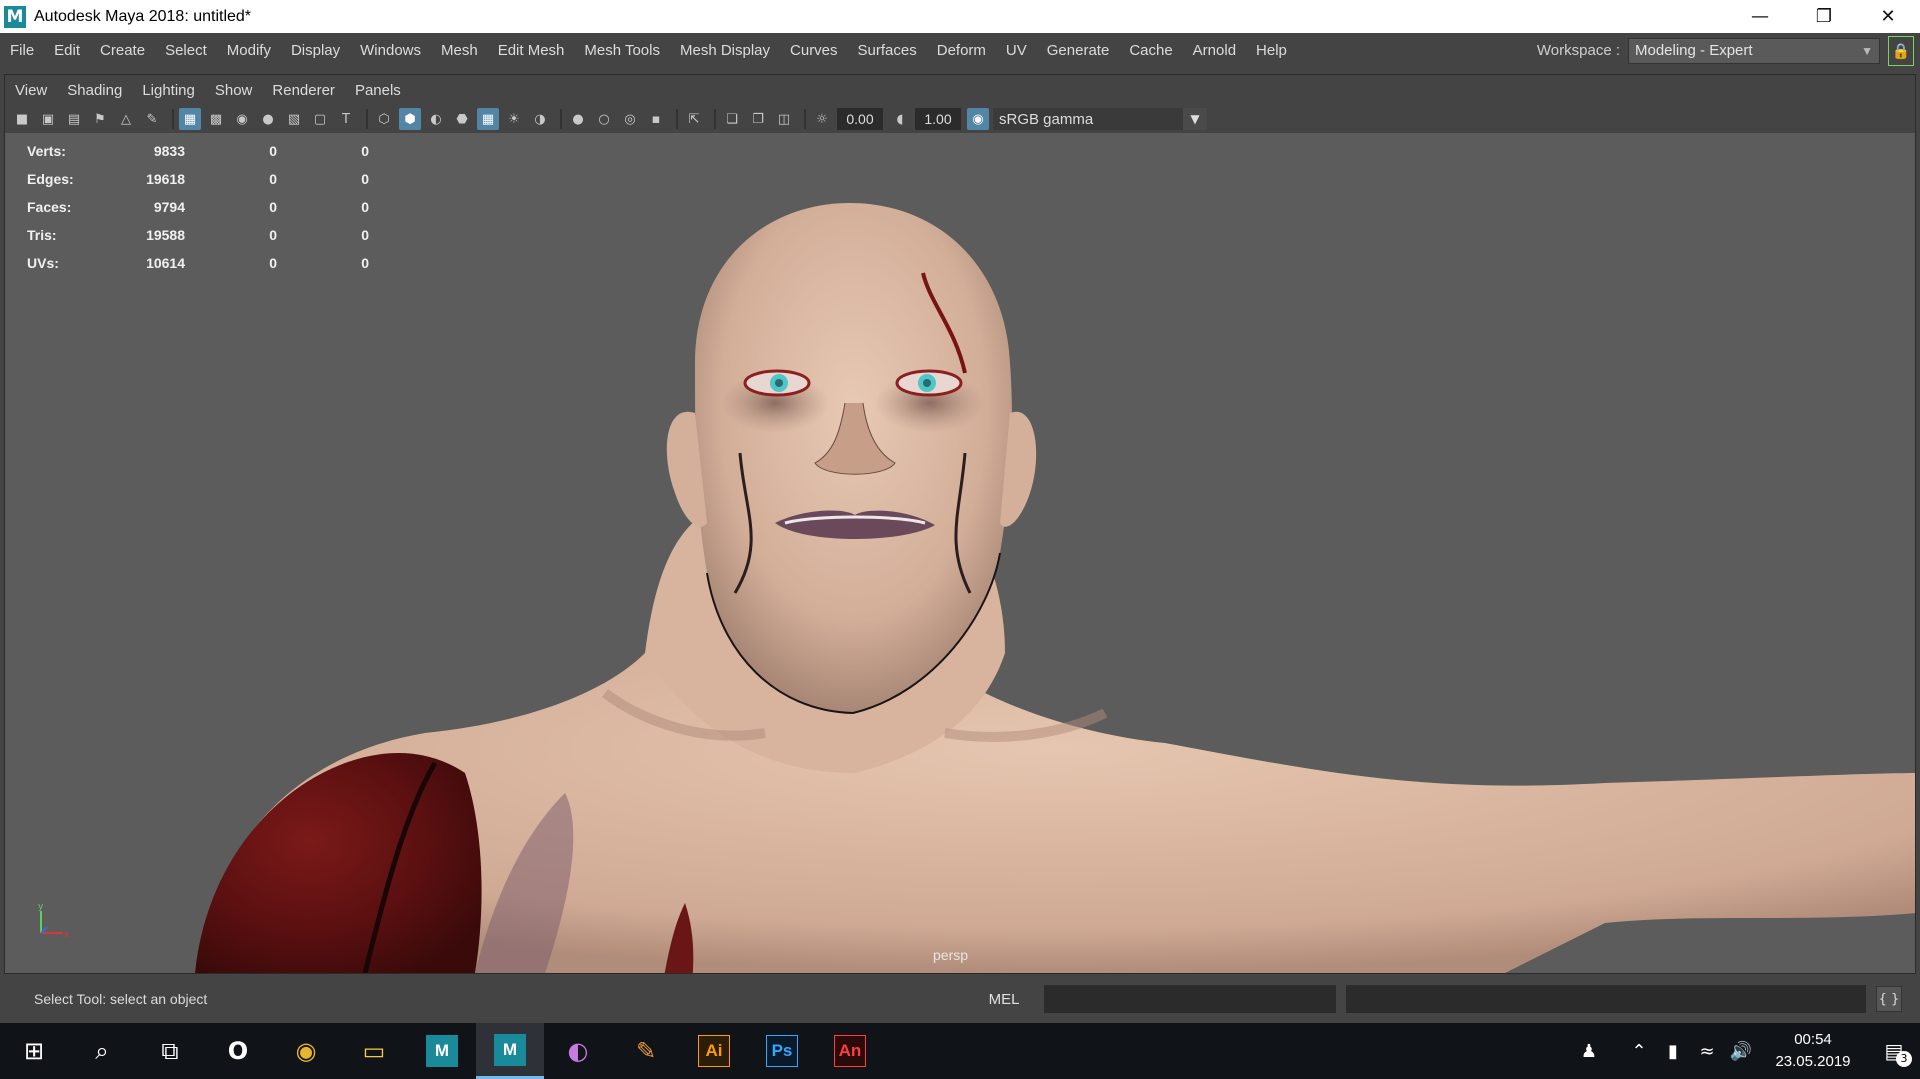 The image size is (1920, 1079). I want to click on file-explorer-button: ▭, so click(374, 1051).